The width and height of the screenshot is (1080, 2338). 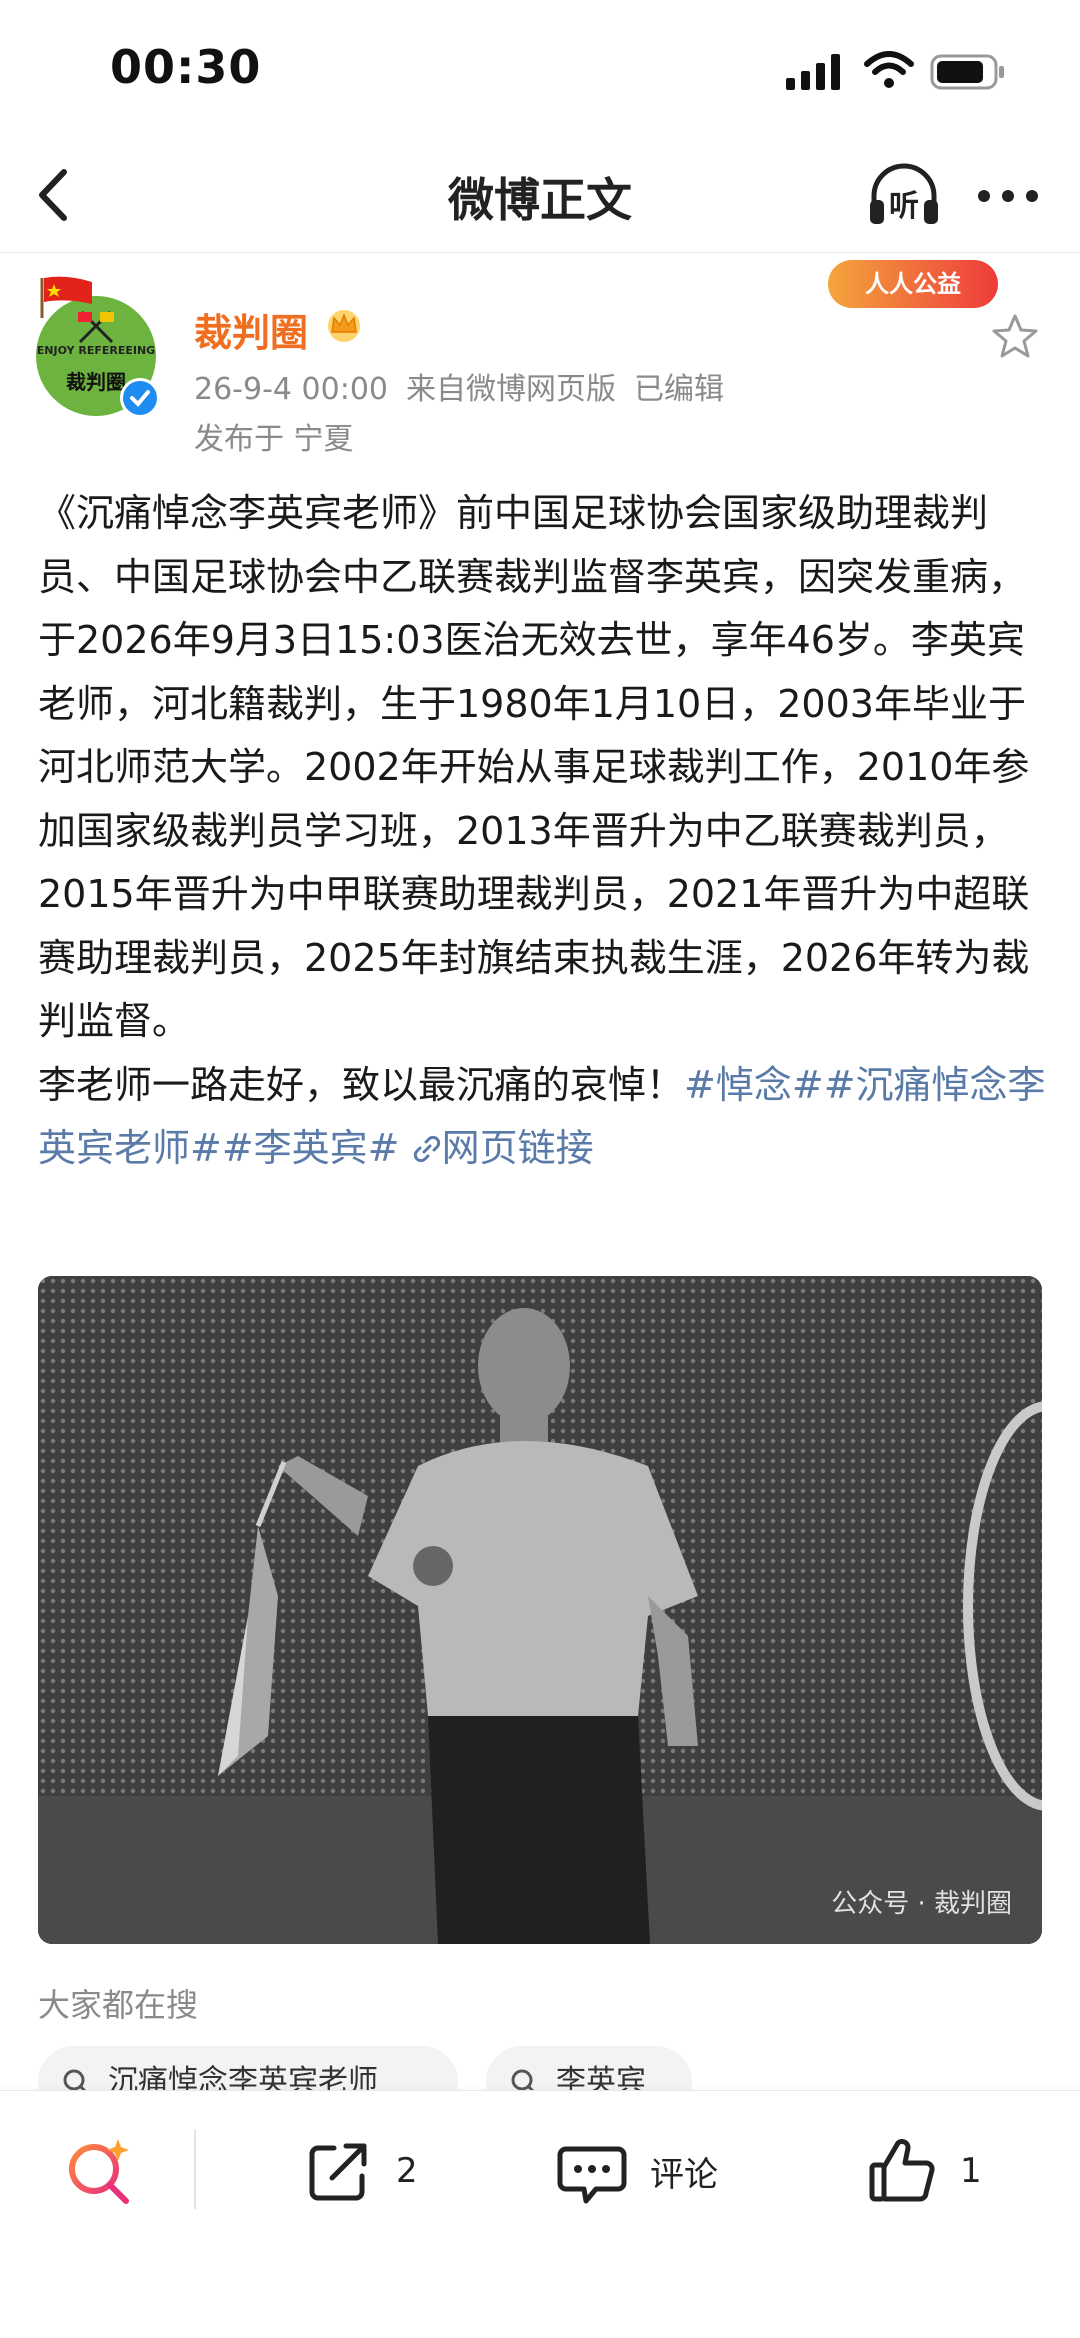 I want to click on search-section-label: 大家都在搜, so click(x=118, y=2005).